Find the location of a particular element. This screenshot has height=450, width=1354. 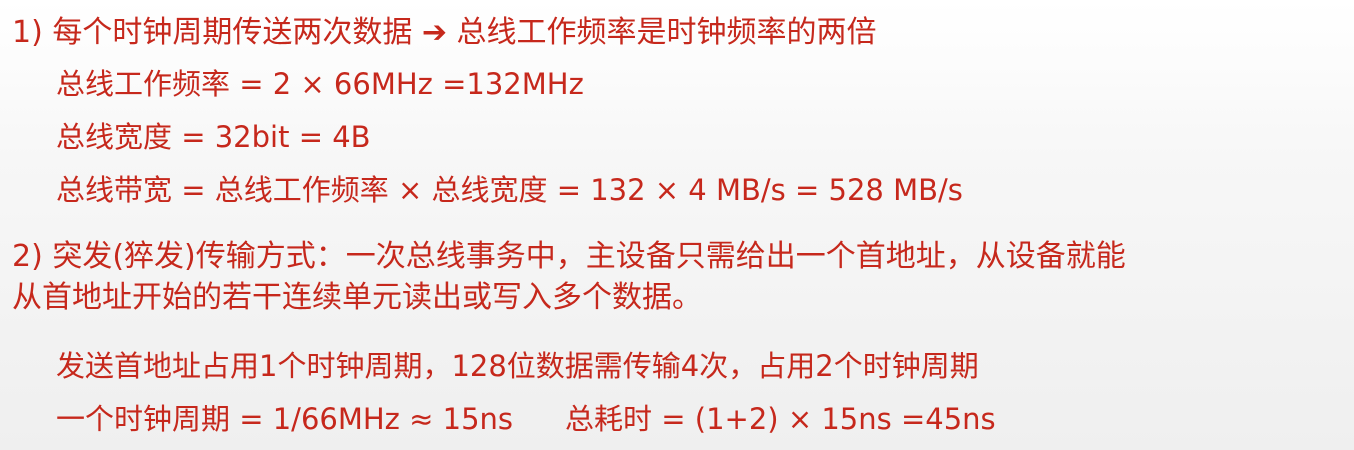

bus-width-formula: 总线宽度 = 32bit = 4B is located at coordinates (213, 137).